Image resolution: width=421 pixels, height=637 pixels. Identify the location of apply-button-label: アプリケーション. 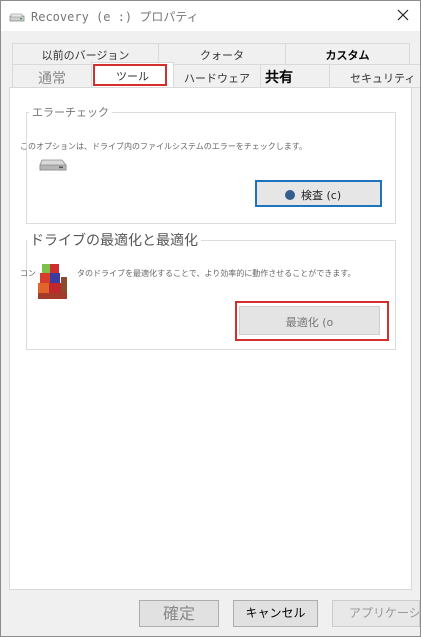
(384, 613).